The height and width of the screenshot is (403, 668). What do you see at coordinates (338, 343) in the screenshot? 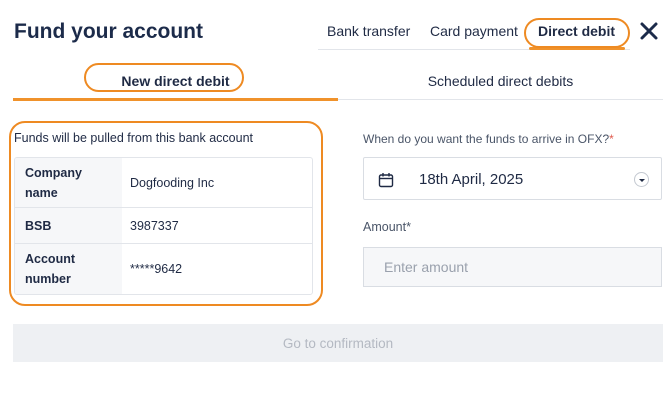
I see `go-to-confirmation-button: Go to confirmation` at bounding box center [338, 343].